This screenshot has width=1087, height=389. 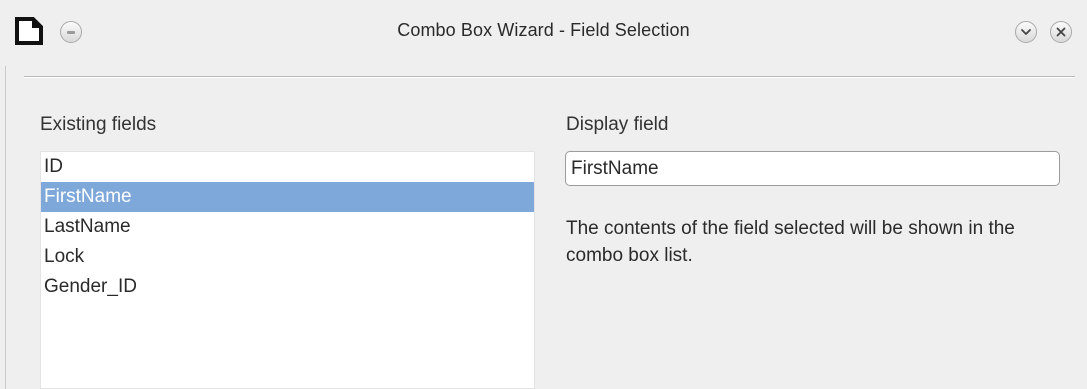 What do you see at coordinates (1026, 32) in the screenshot?
I see `chevron-down-icon` at bounding box center [1026, 32].